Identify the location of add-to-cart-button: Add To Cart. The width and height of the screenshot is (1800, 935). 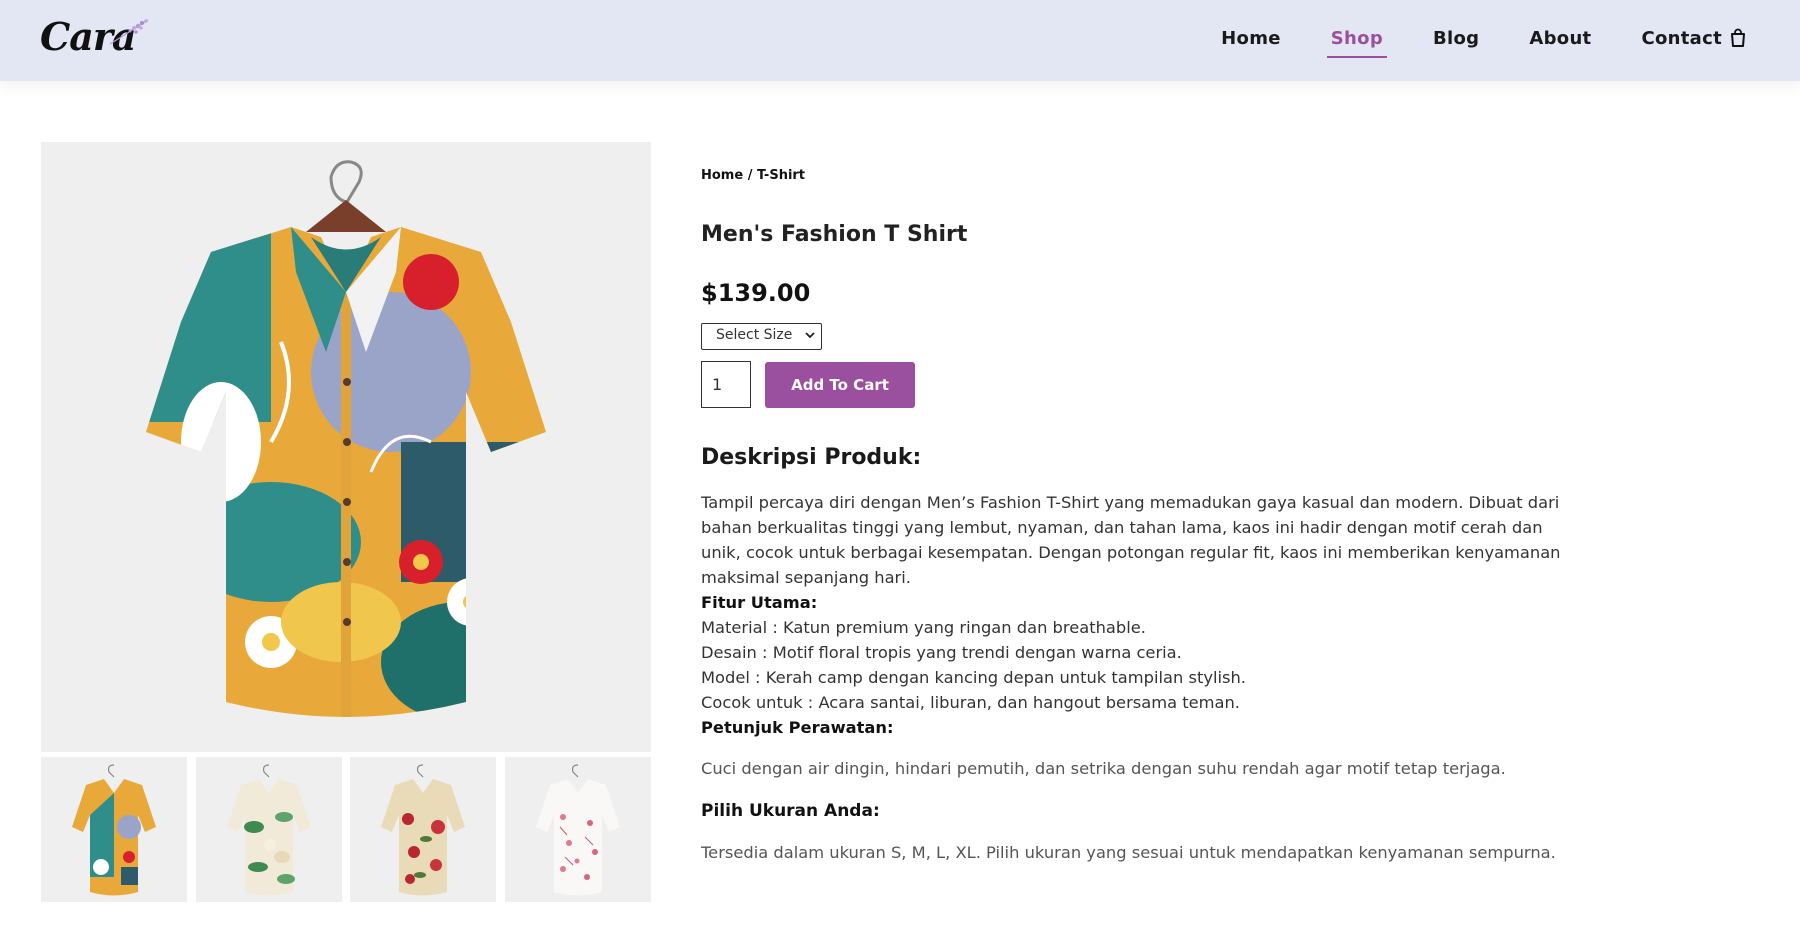
(840, 385).